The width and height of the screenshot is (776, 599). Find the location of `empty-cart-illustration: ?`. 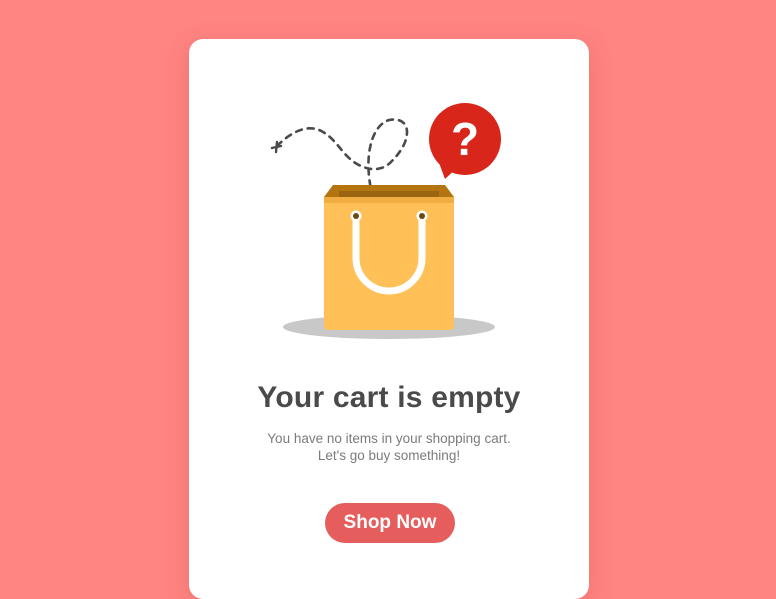

empty-cart-illustration: ? is located at coordinates (385, 221).